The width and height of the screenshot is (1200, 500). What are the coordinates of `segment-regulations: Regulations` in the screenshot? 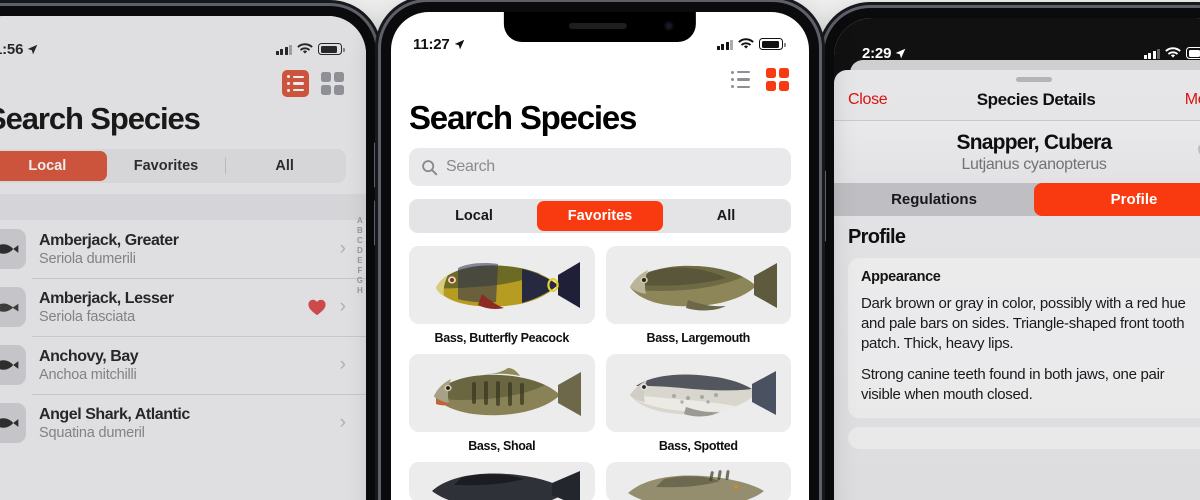 It's located at (934, 199).